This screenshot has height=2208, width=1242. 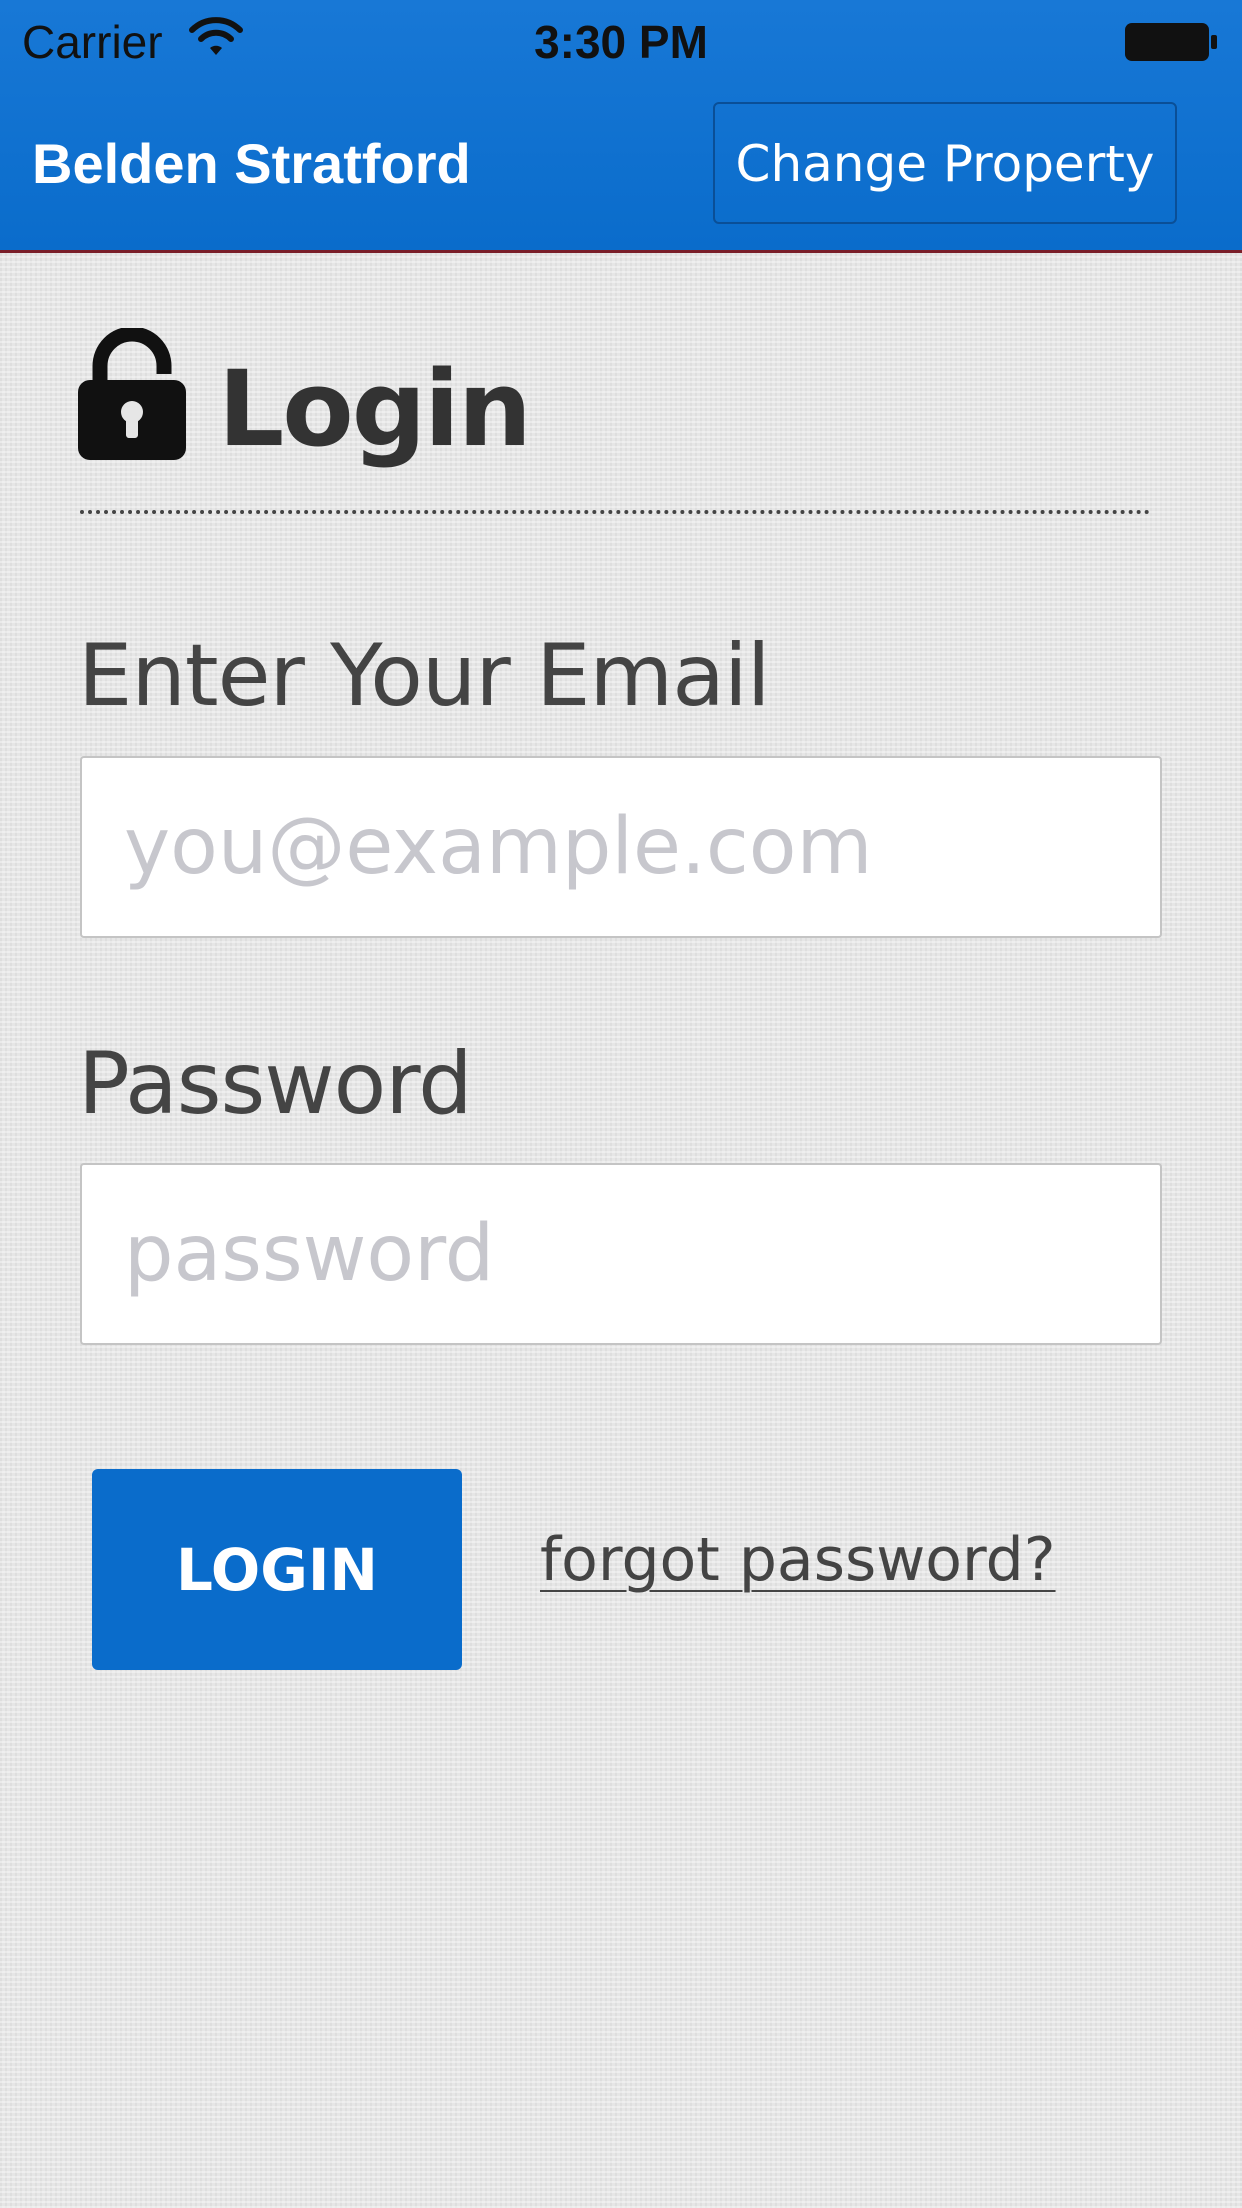 What do you see at coordinates (621, 1254) in the screenshot?
I see `password-input` at bounding box center [621, 1254].